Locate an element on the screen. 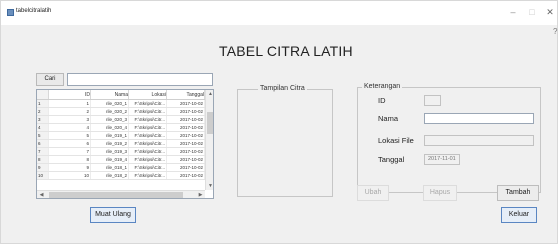 The width and height of the screenshot is (558, 244). window-title: tabelcitralatih is located at coordinates (34, 11).